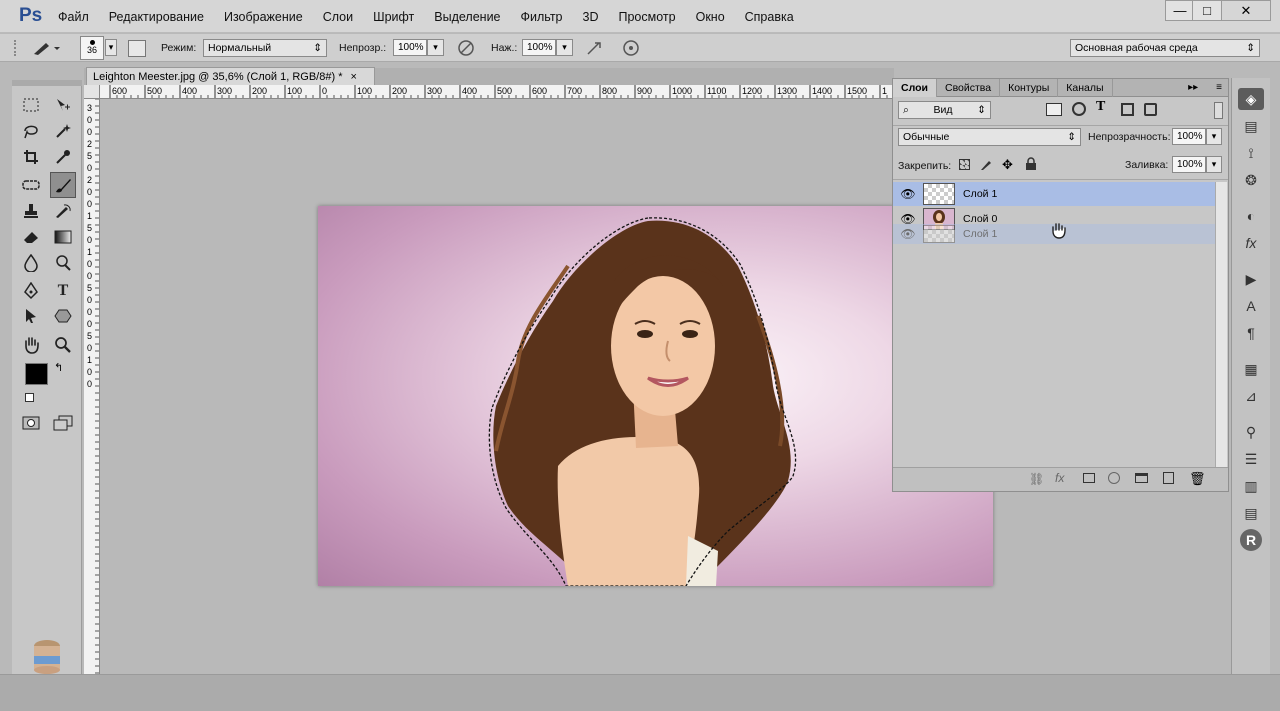 The image size is (1280, 711). Describe the element at coordinates (47, 83) in the screenshot. I see `tools-panel-header` at that location.